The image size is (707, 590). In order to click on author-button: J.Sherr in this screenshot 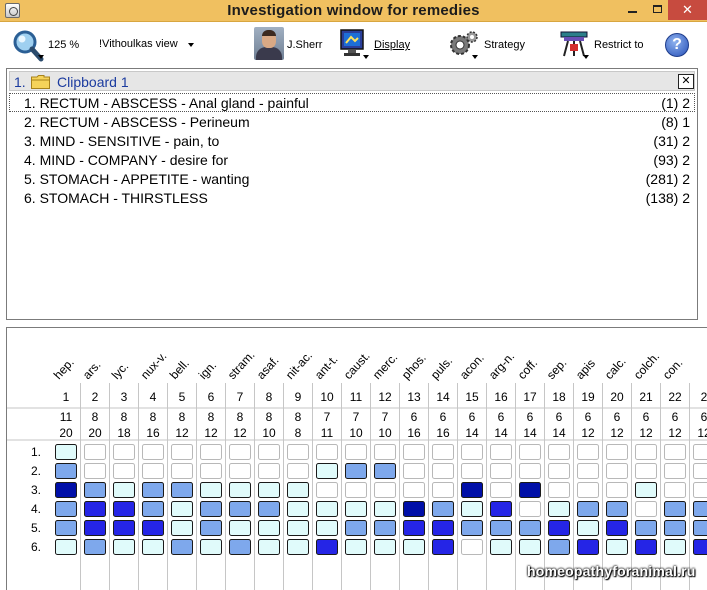, I will do `click(290, 44)`.